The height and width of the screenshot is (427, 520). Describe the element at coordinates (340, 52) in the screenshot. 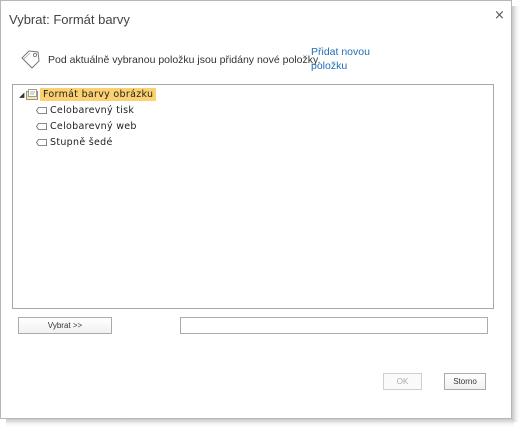

I see `add-link-line-1: Přidat novou` at that location.